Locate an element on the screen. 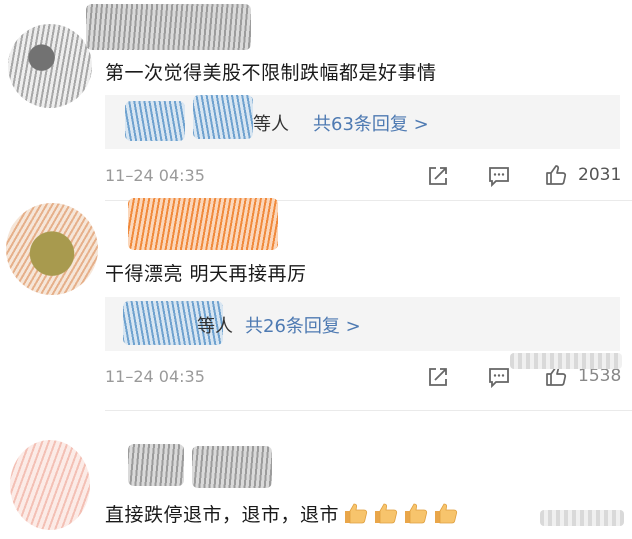  like-count: 1538 is located at coordinates (600, 376).